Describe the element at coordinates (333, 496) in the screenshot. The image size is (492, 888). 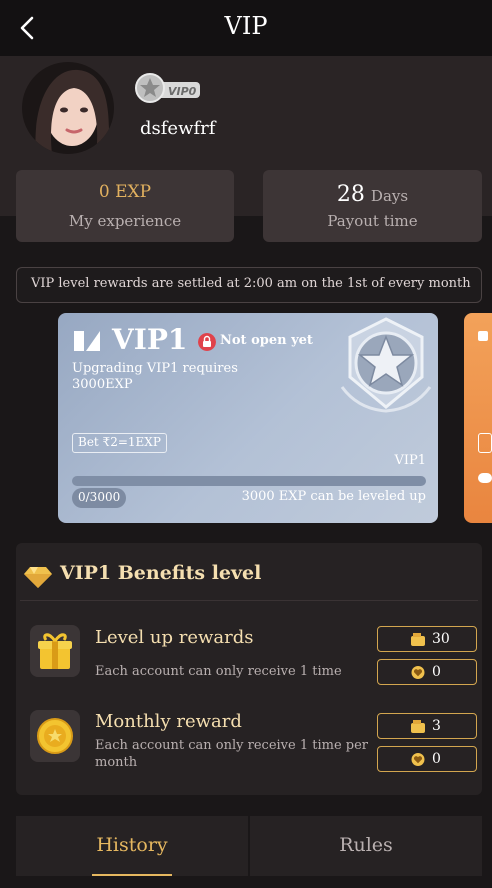
I see `vip-levelup-text: 3000 EXP can be leveled up` at that location.